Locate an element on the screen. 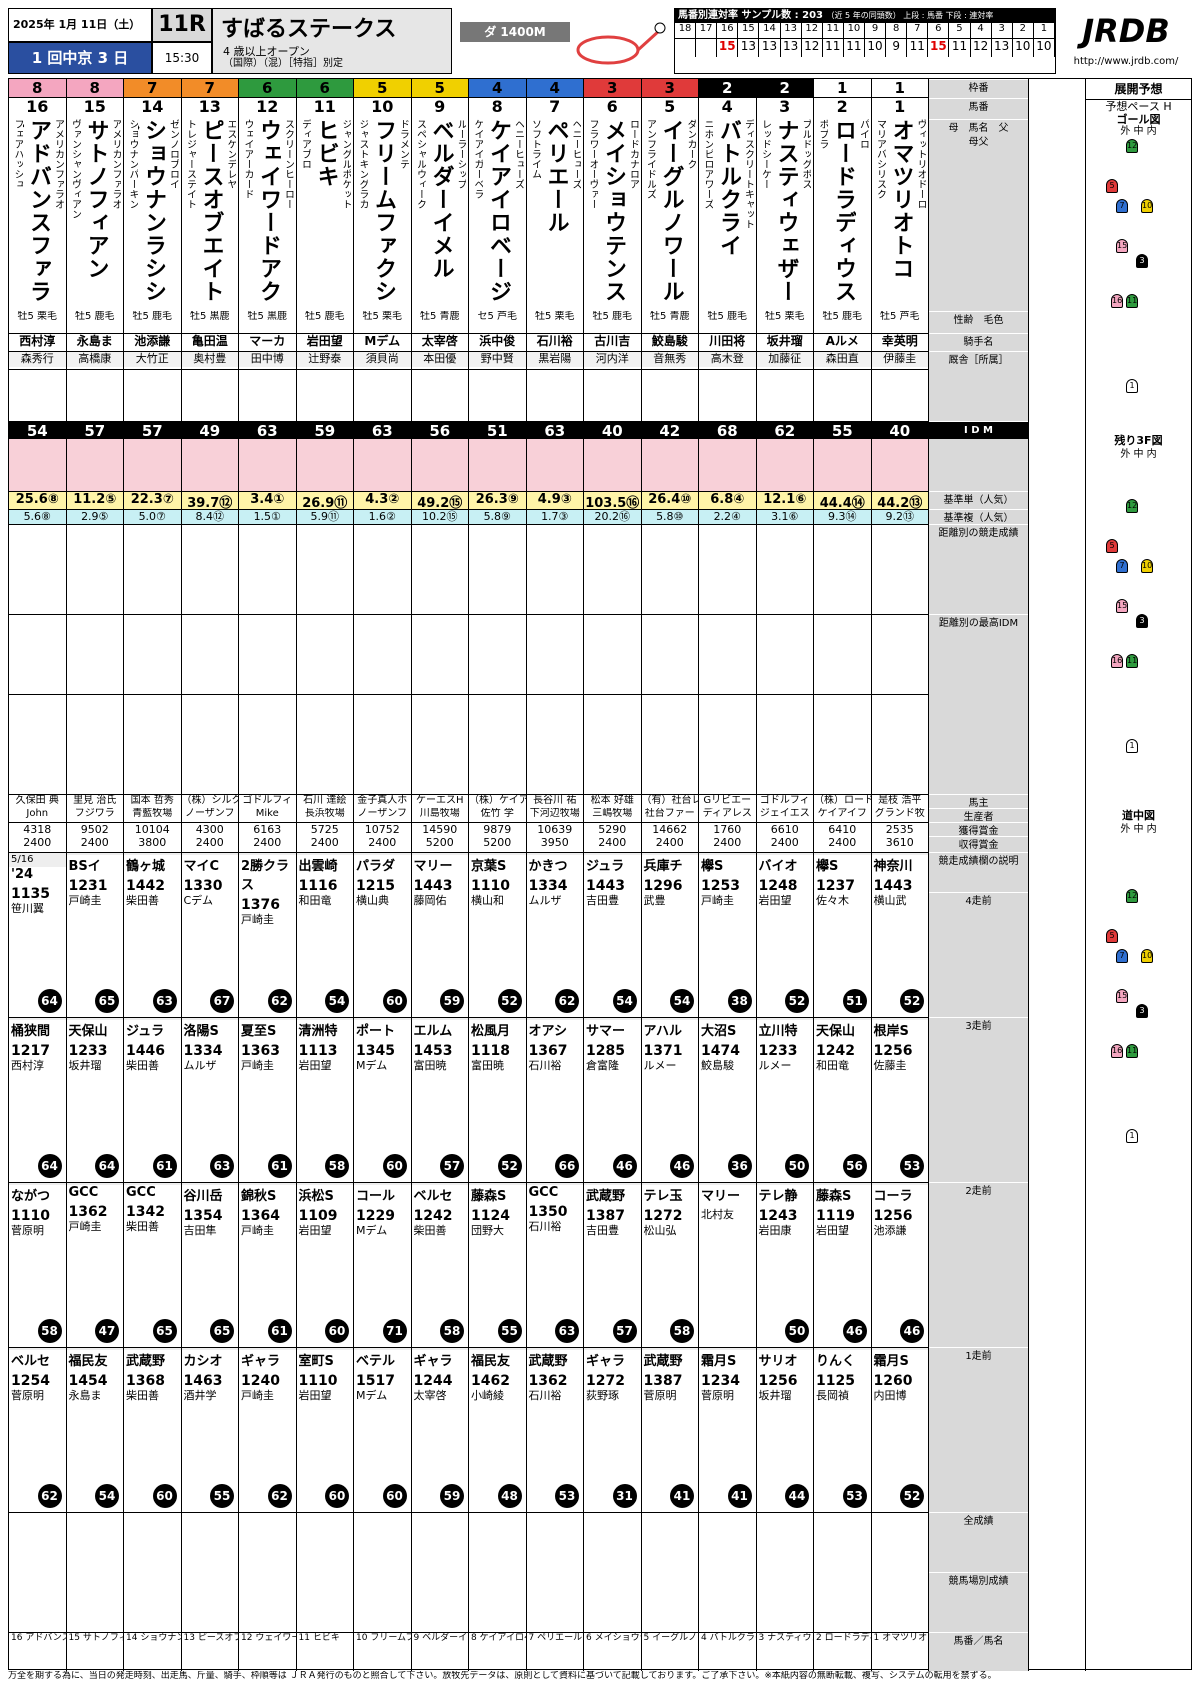  past-race-name: 浜松S is located at coordinates (316, 1196).